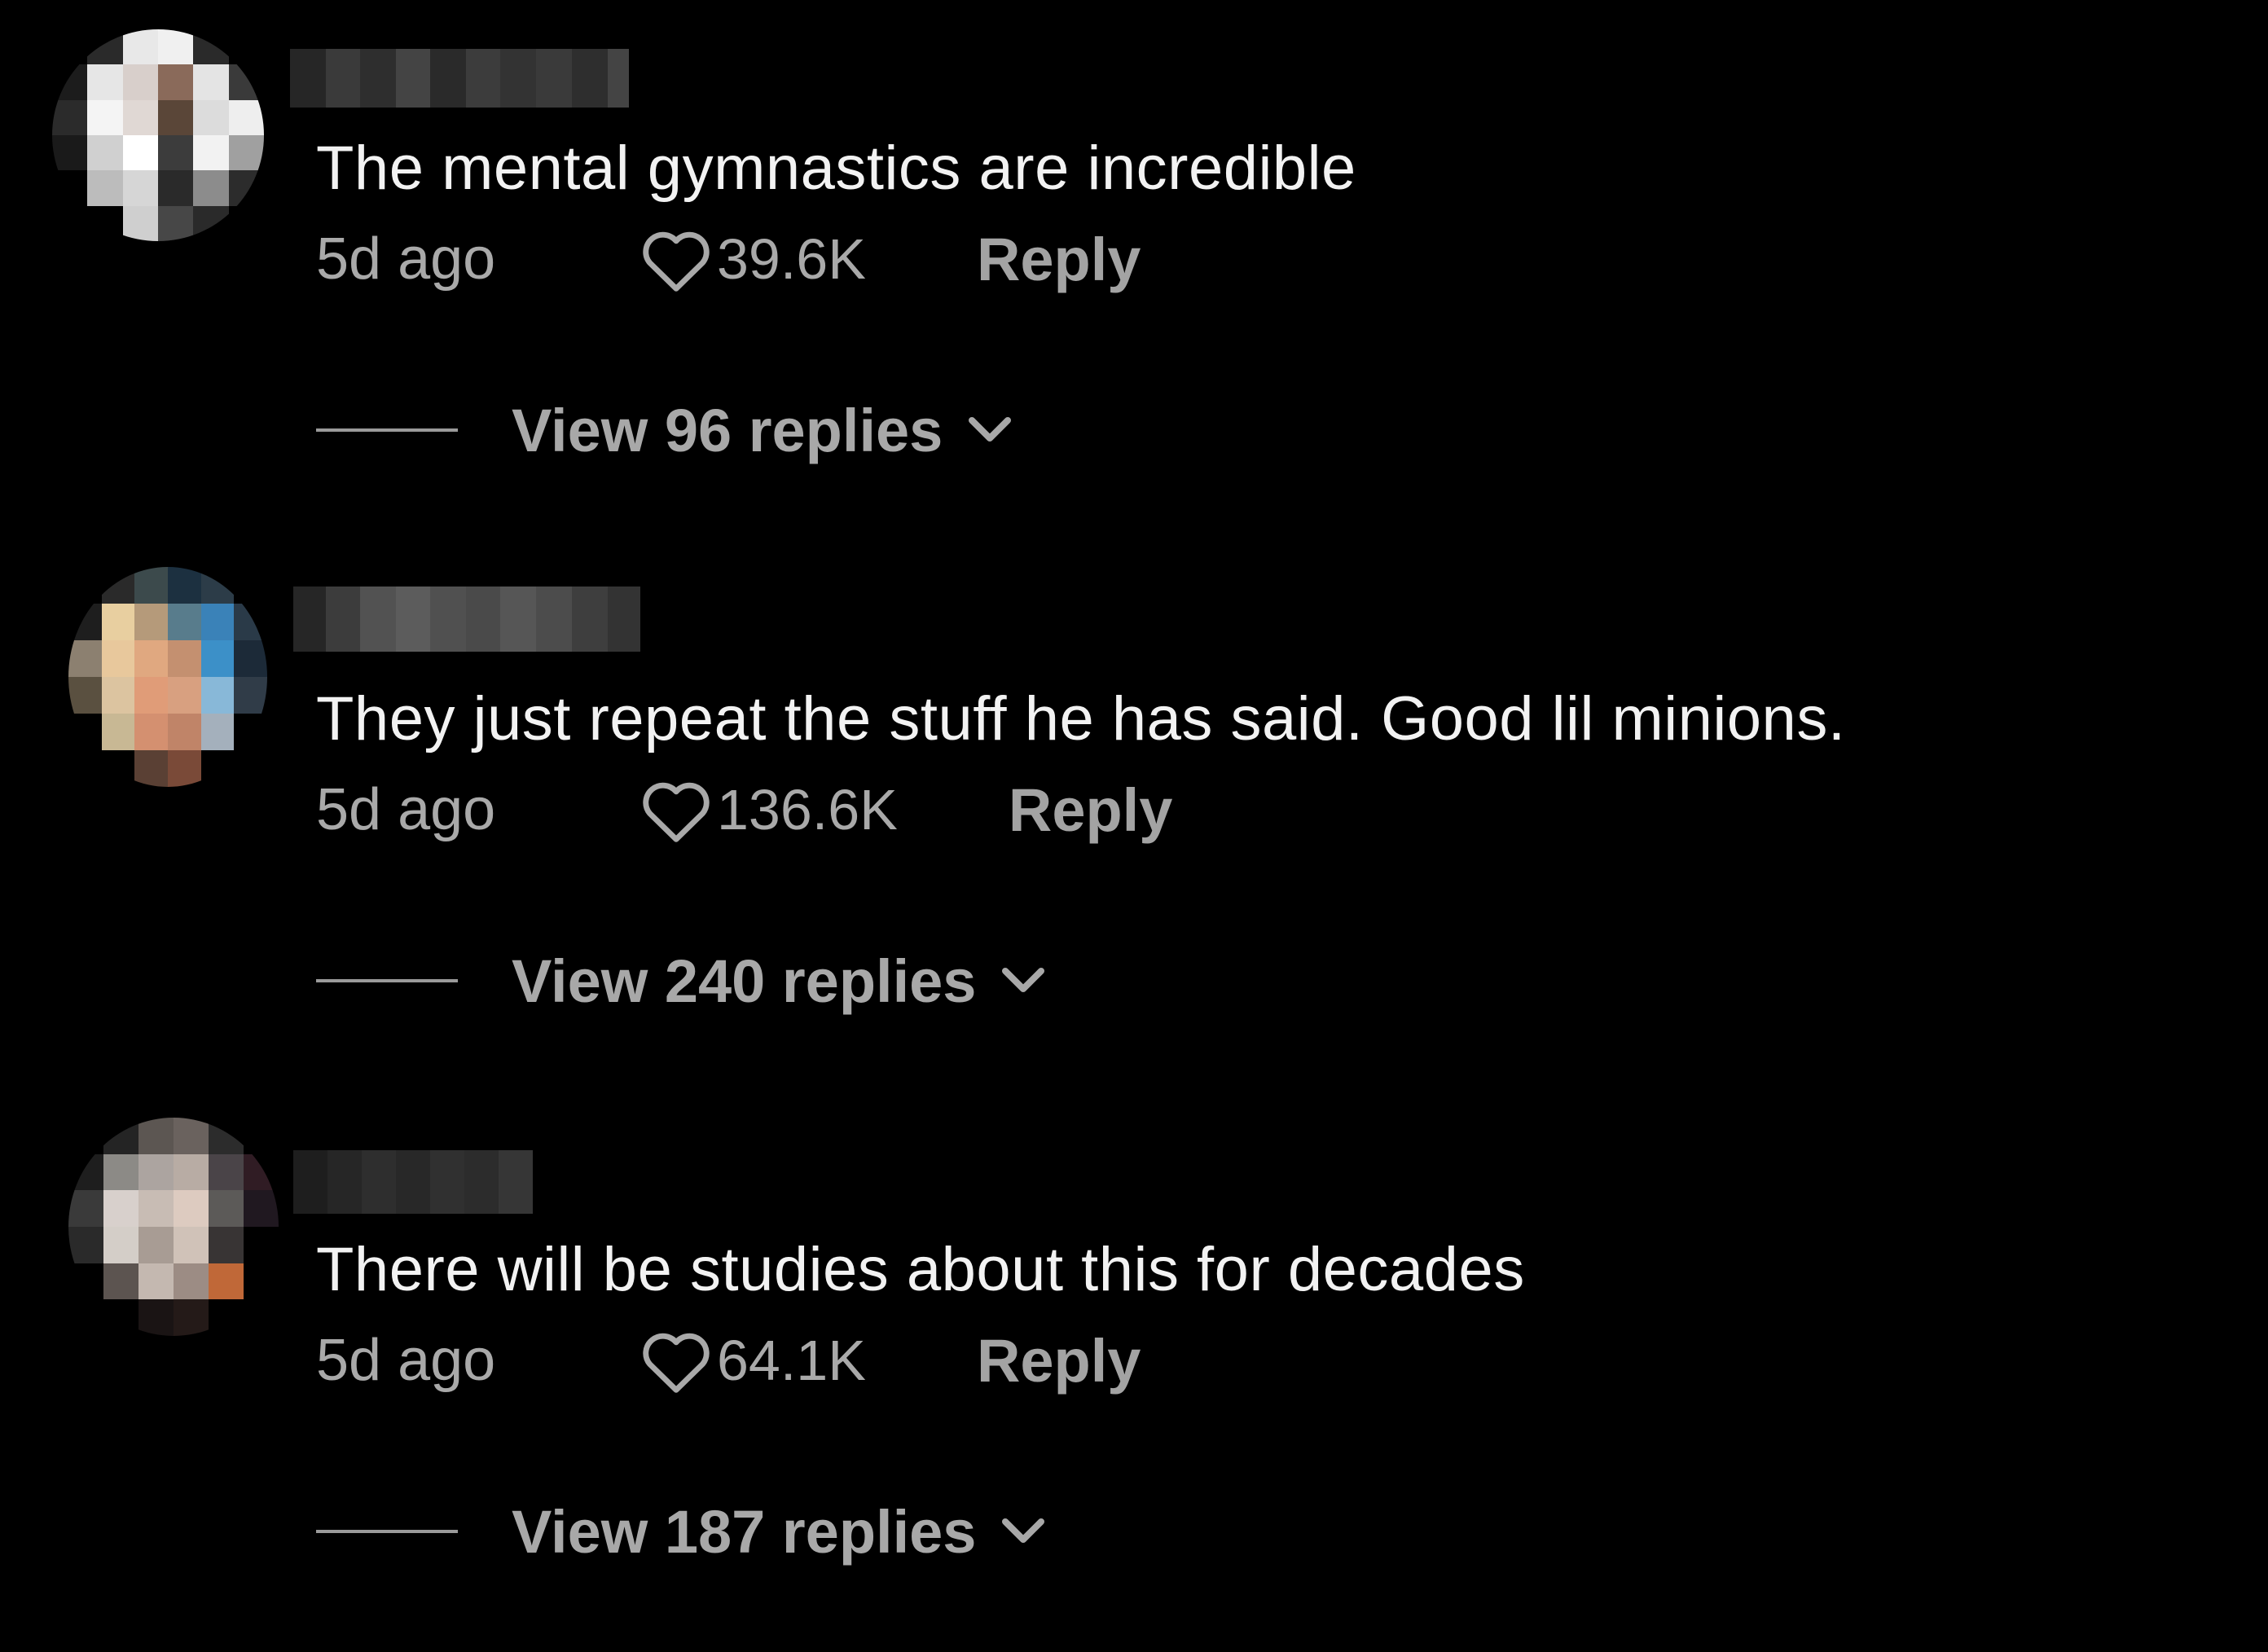 The image size is (2268, 1652). I want to click on like-button: 136.6K, so click(768, 809).